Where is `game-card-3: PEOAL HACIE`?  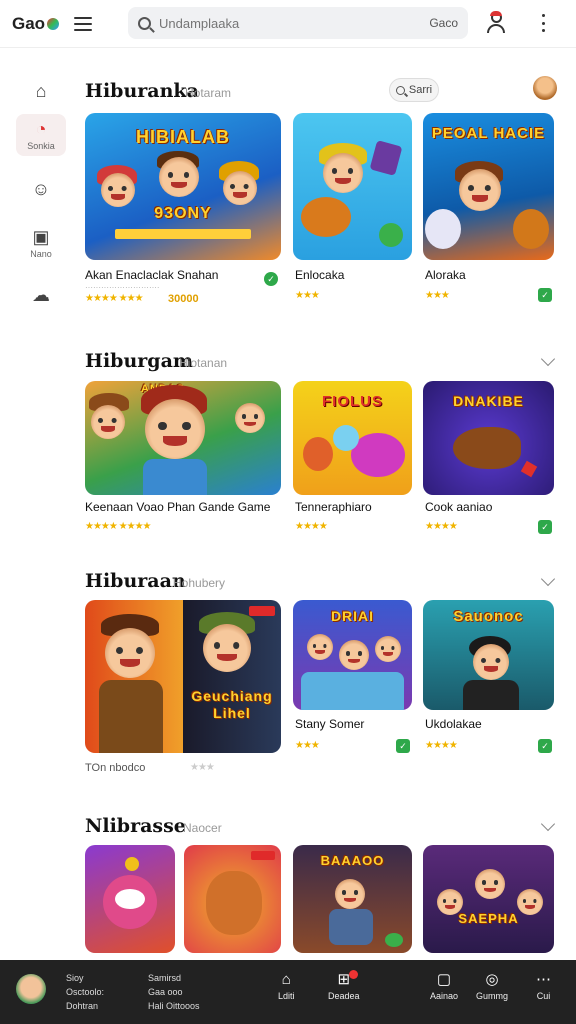 game-card-3: PEOAL HACIE is located at coordinates (488, 186).